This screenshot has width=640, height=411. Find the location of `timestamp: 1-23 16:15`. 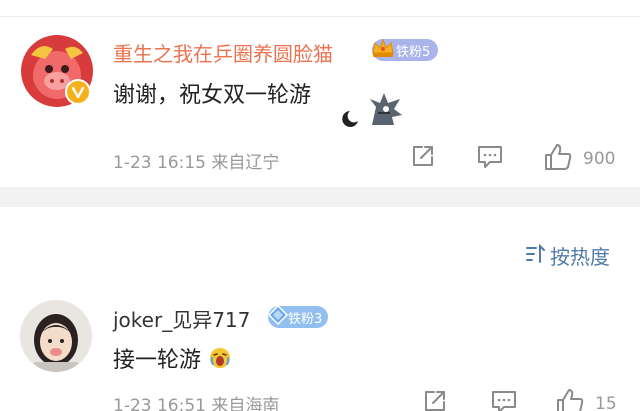

timestamp: 1-23 16:15 is located at coordinates (159, 163).